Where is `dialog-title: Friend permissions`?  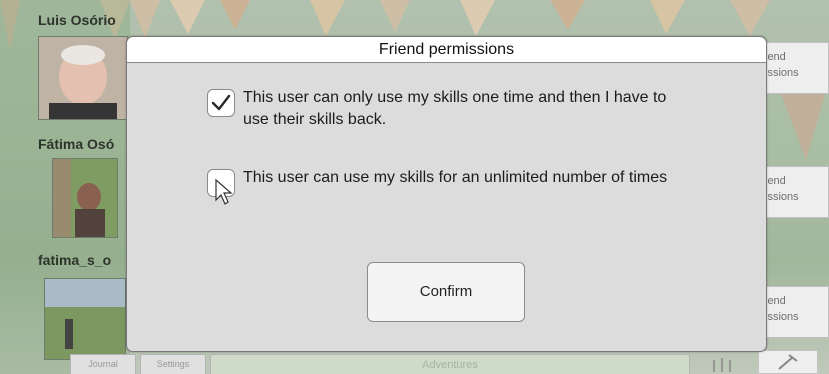 dialog-title: Friend permissions is located at coordinates (446, 50).